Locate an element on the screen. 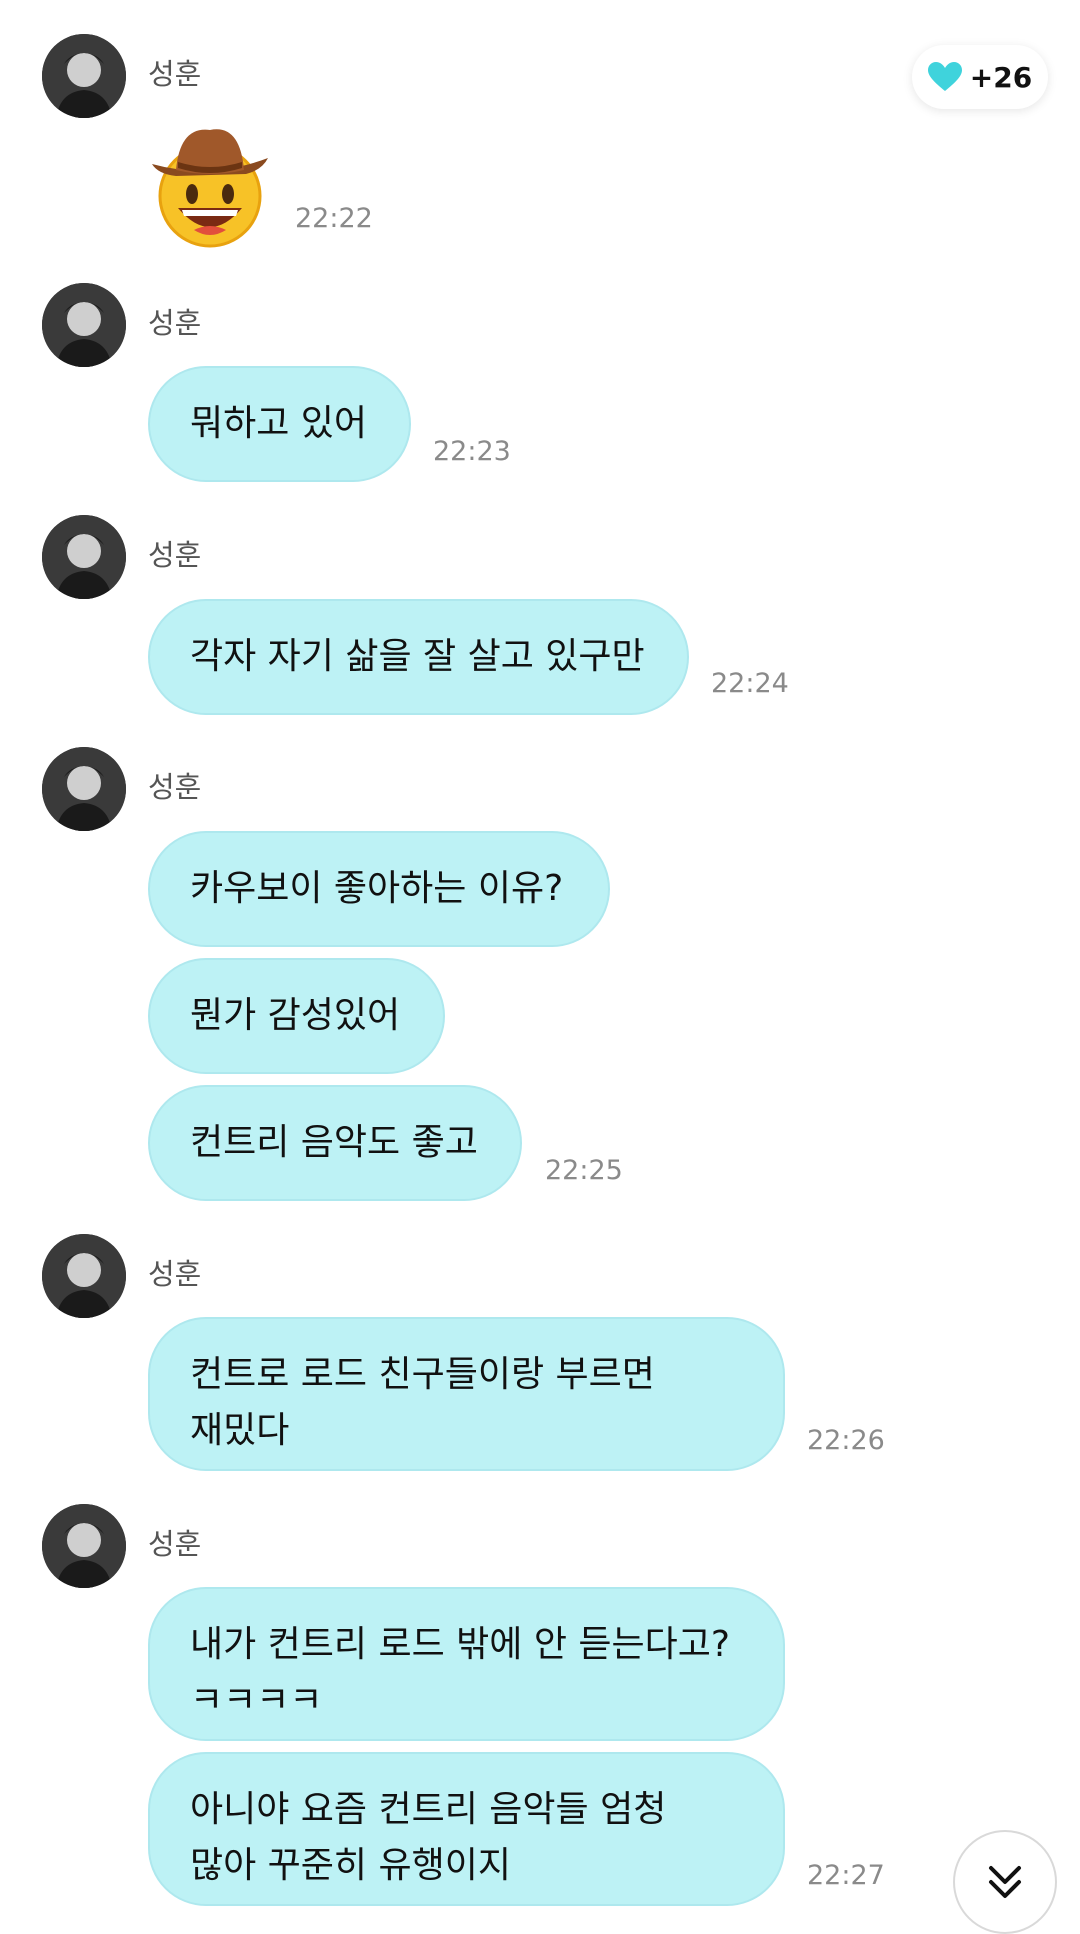 The width and height of the screenshot is (1080, 1934). message-text: 각자 자기 삶을 잘 살고 있구만 is located at coordinates (417, 656).